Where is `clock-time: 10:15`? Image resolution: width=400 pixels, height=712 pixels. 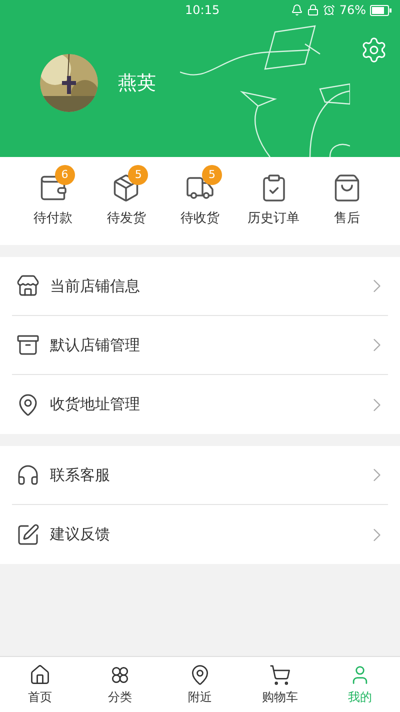
clock-time: 10:15 is located at coordinates (202, 10).